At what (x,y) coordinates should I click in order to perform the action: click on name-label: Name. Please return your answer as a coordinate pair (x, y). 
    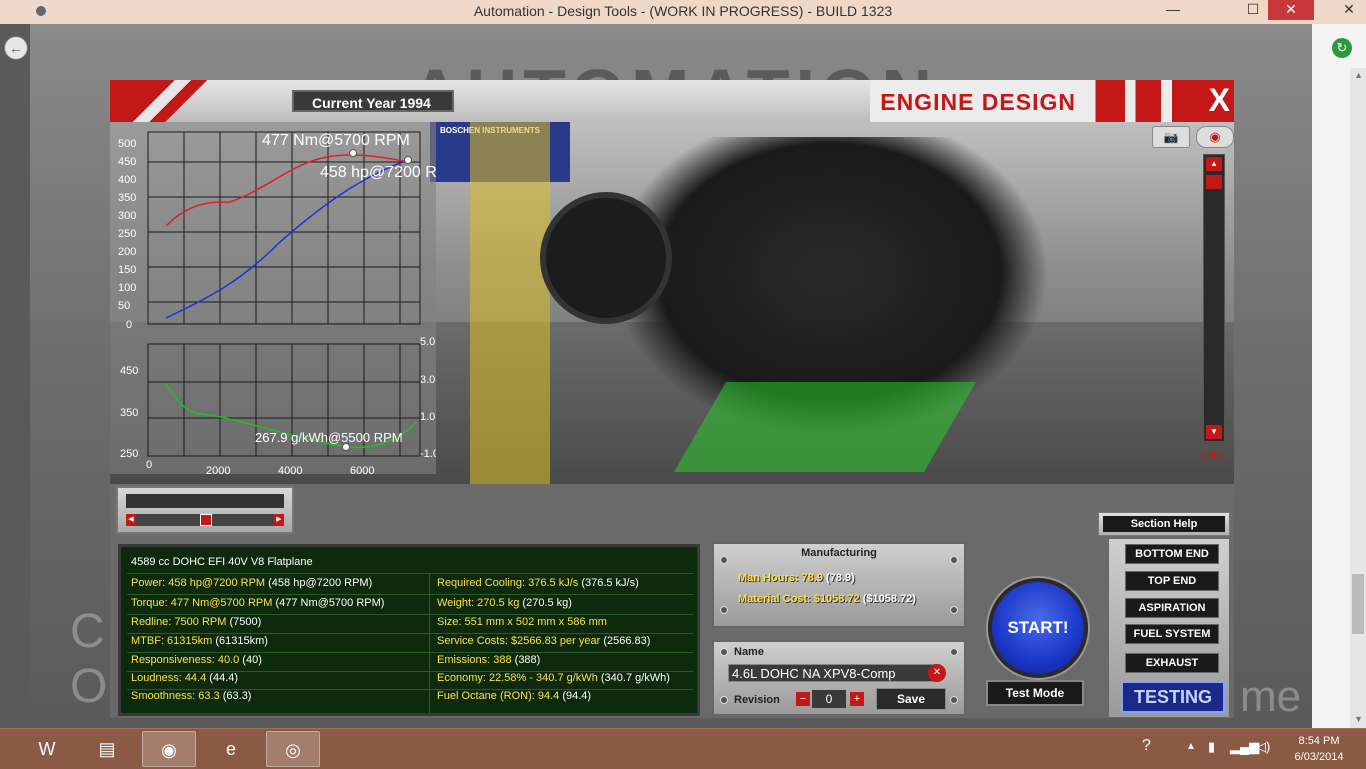
    Looking at the image, I should click on (749, 652).